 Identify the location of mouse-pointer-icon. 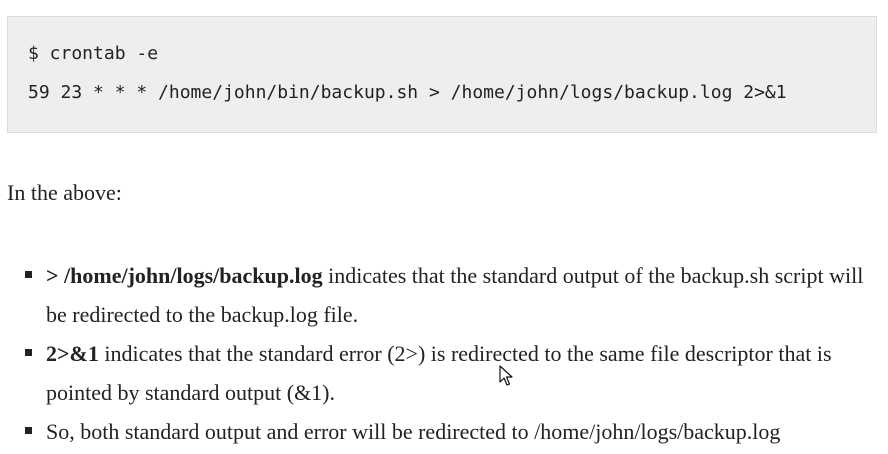
(506, 375).